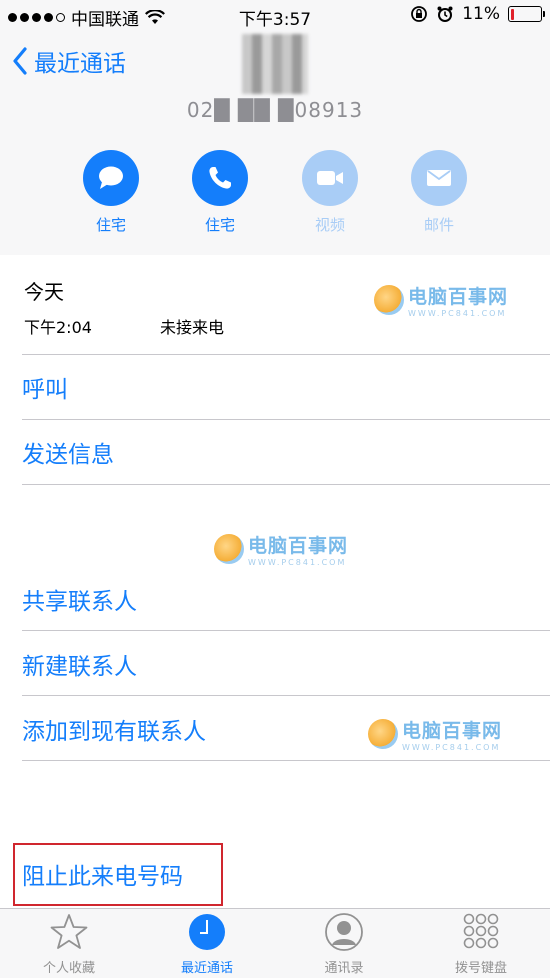  I want to click on battery-icon, so click(526, 14).